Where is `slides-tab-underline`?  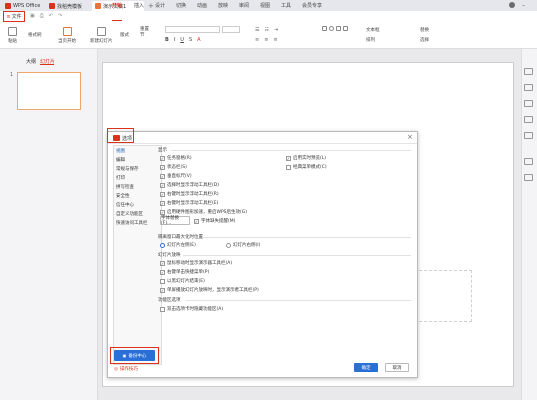
slides-tab-underline is located at coordinates (47, 64).